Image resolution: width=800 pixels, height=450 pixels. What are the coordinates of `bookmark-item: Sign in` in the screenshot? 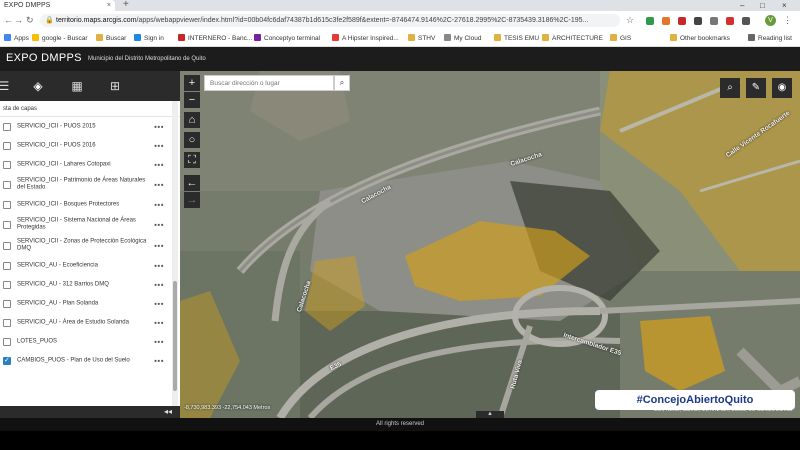 It's located at (149, 38).